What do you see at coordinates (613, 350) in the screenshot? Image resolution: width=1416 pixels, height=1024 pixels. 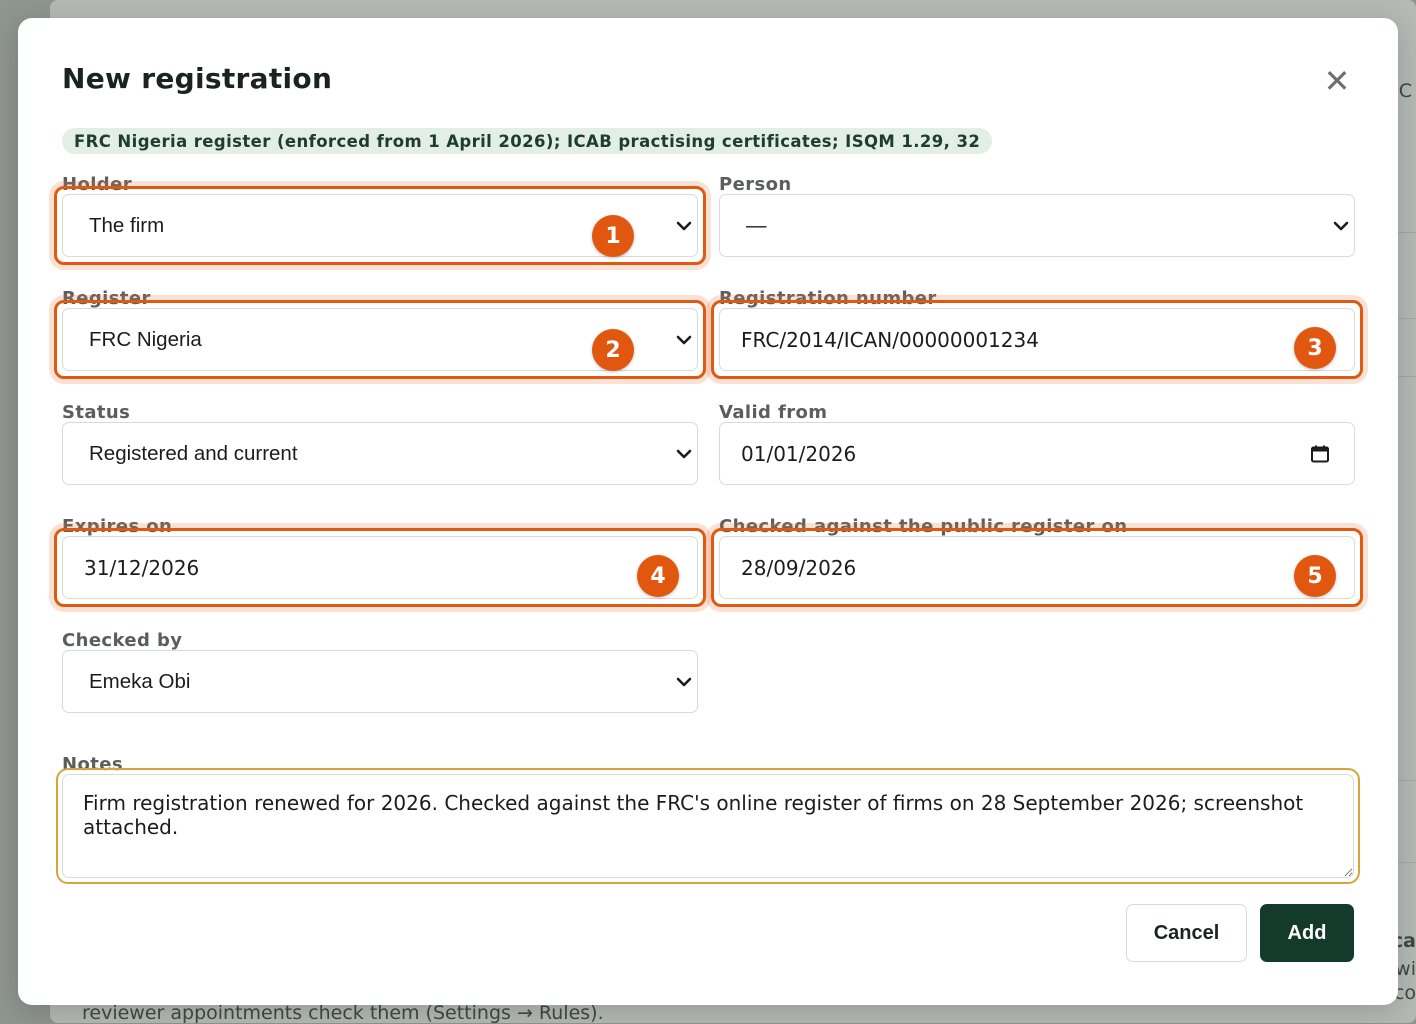 I see `annotation-marker-2: 2` at bounding box center [613, 350].